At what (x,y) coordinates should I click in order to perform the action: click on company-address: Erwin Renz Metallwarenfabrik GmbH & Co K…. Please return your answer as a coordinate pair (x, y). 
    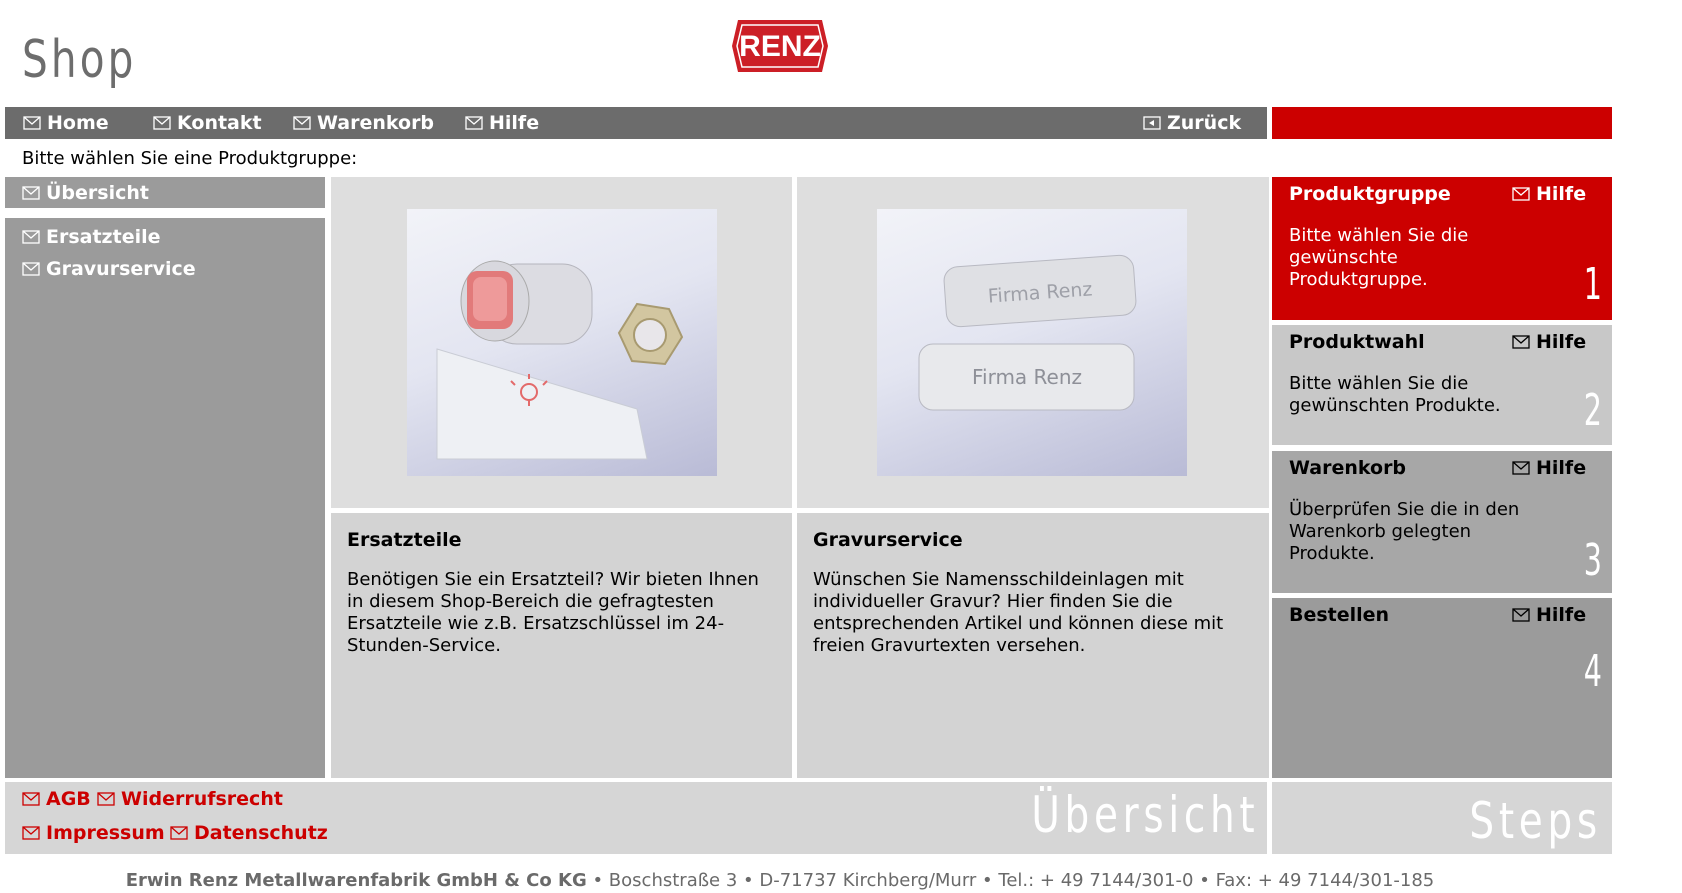
    Looking at the image, I should click on (780, 880).